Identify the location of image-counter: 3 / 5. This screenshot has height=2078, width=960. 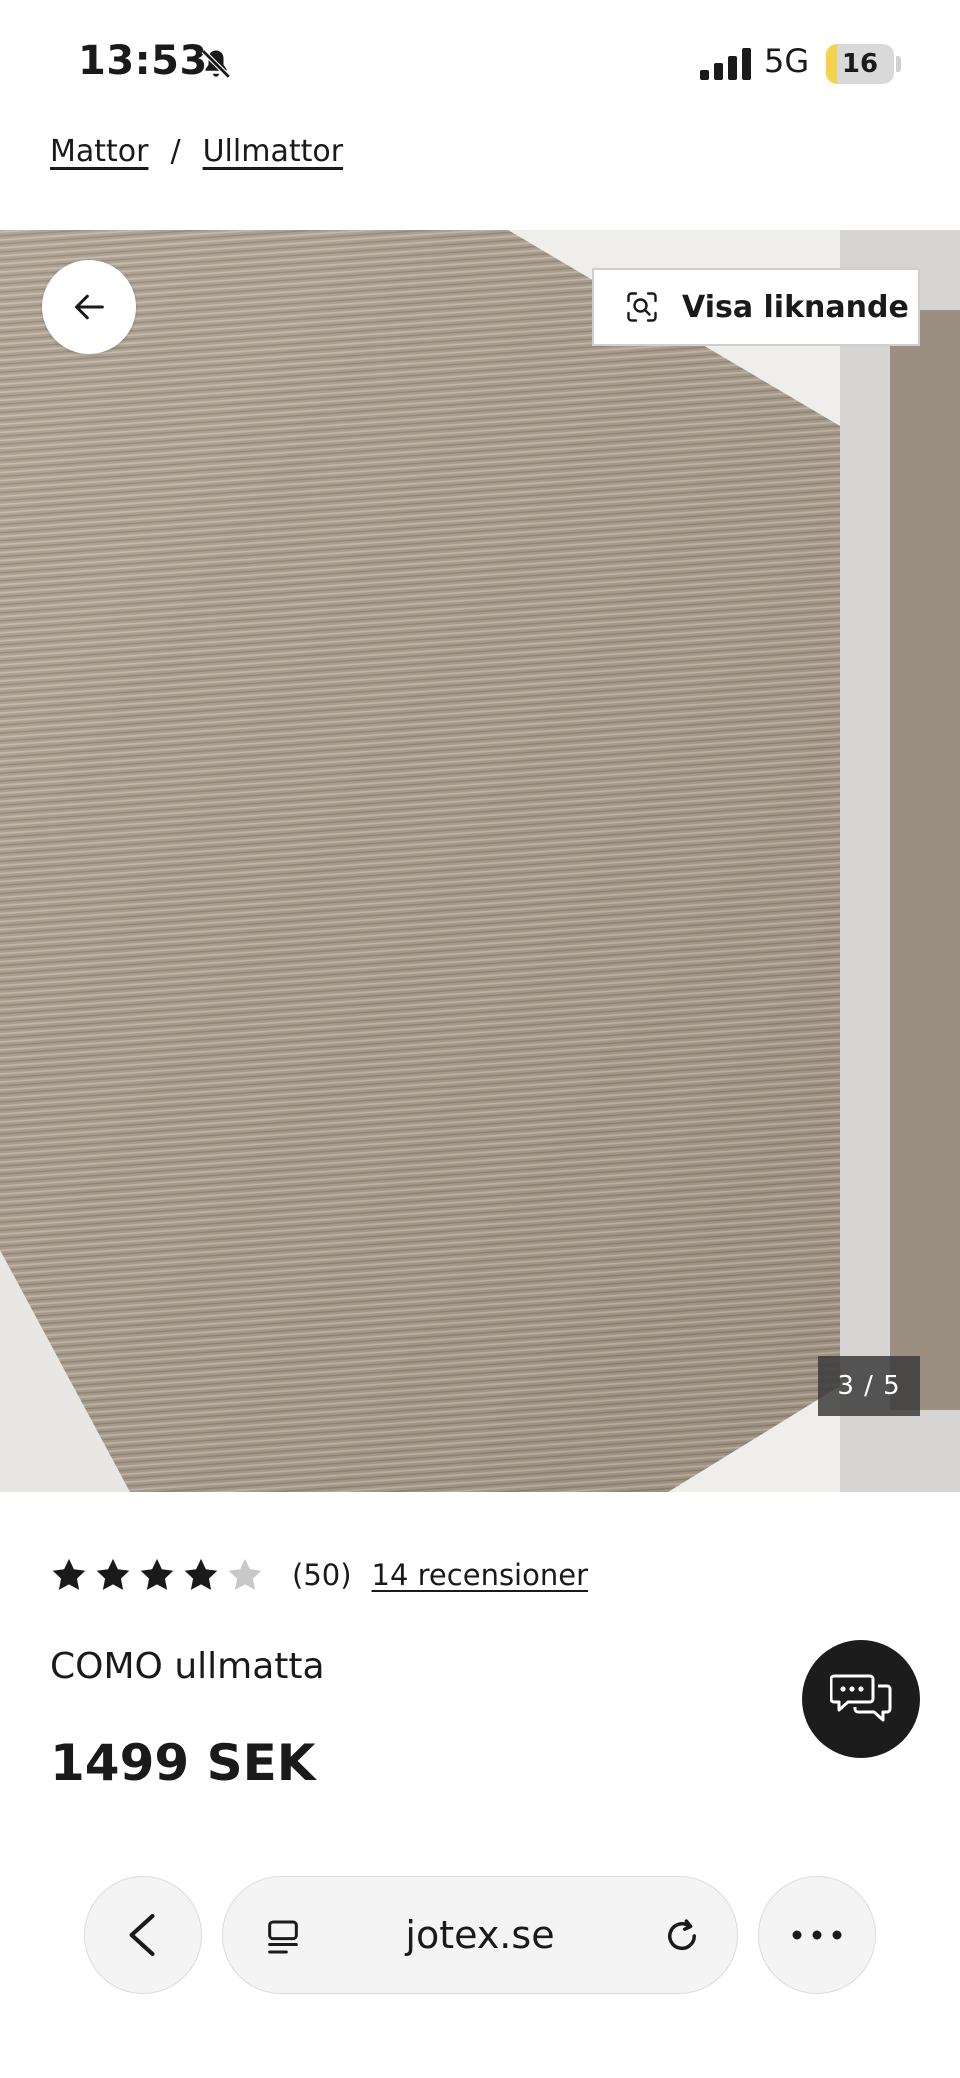
(869, 1386).